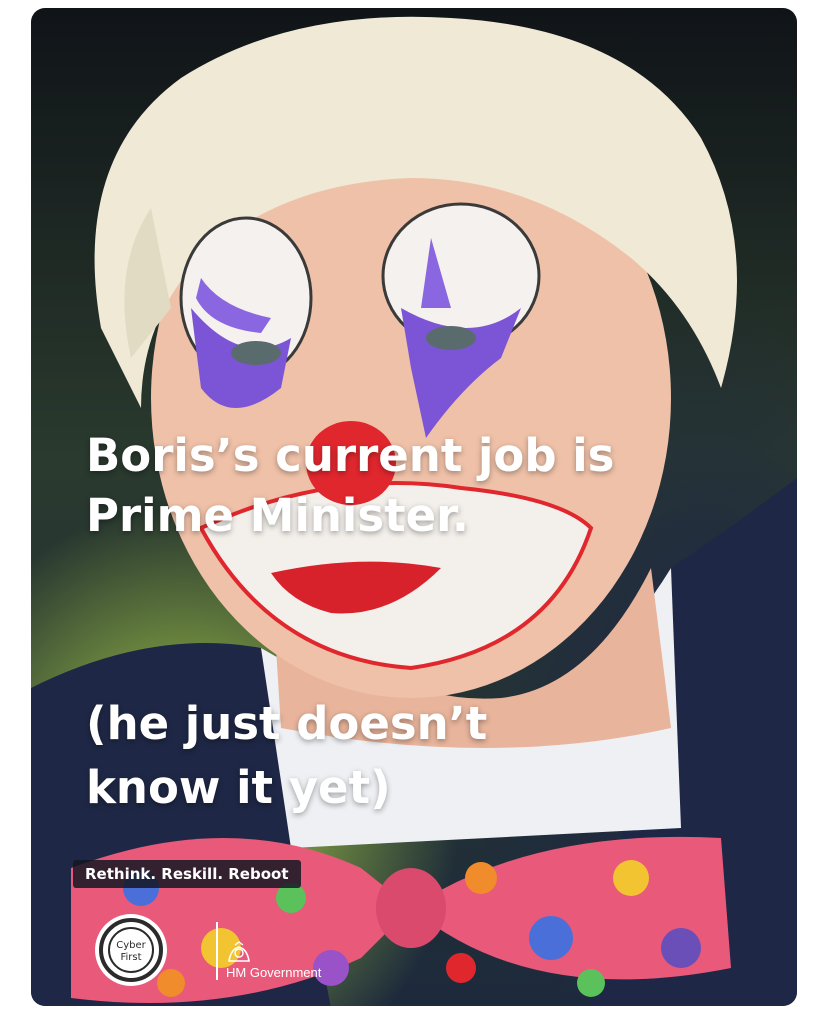 Image resolution: width=828 pixels, height=1023 pixels. I want to click on svg-text: Cyber, so click(131, 945).